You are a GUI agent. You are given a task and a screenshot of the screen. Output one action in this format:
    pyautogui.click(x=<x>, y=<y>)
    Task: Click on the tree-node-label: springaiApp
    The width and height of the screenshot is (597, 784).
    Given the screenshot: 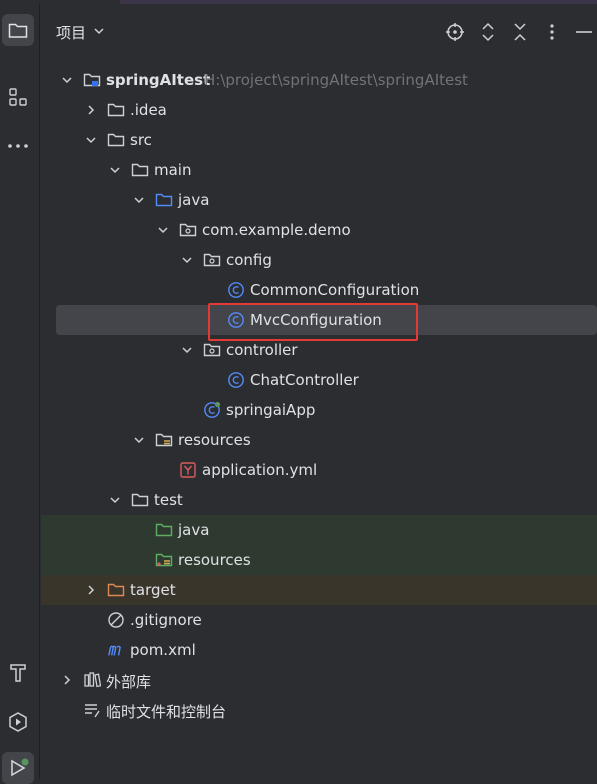 What is the action you would take?
    pyautogui.click(x=271, y=410)
    